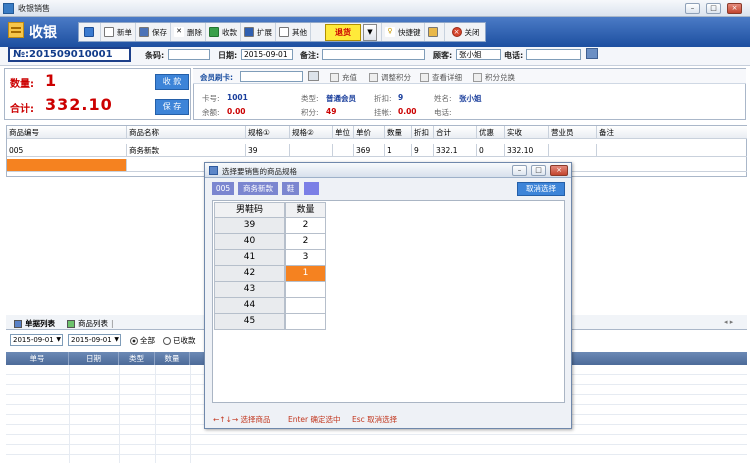 The height and width of the screenshot is (467, 750). I want to click on customer-lookup-icon, so click(592, 53).